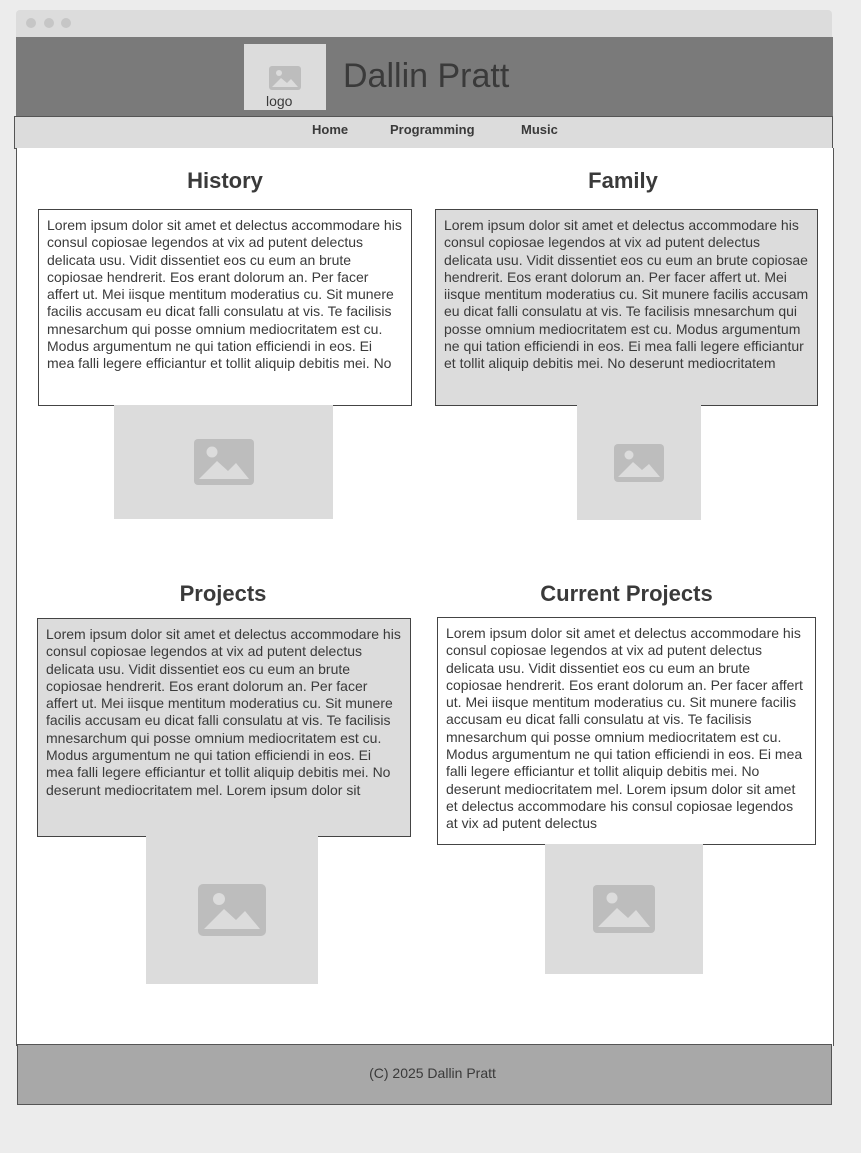  I want to click on section-title-family: Family, so click(623, 180).